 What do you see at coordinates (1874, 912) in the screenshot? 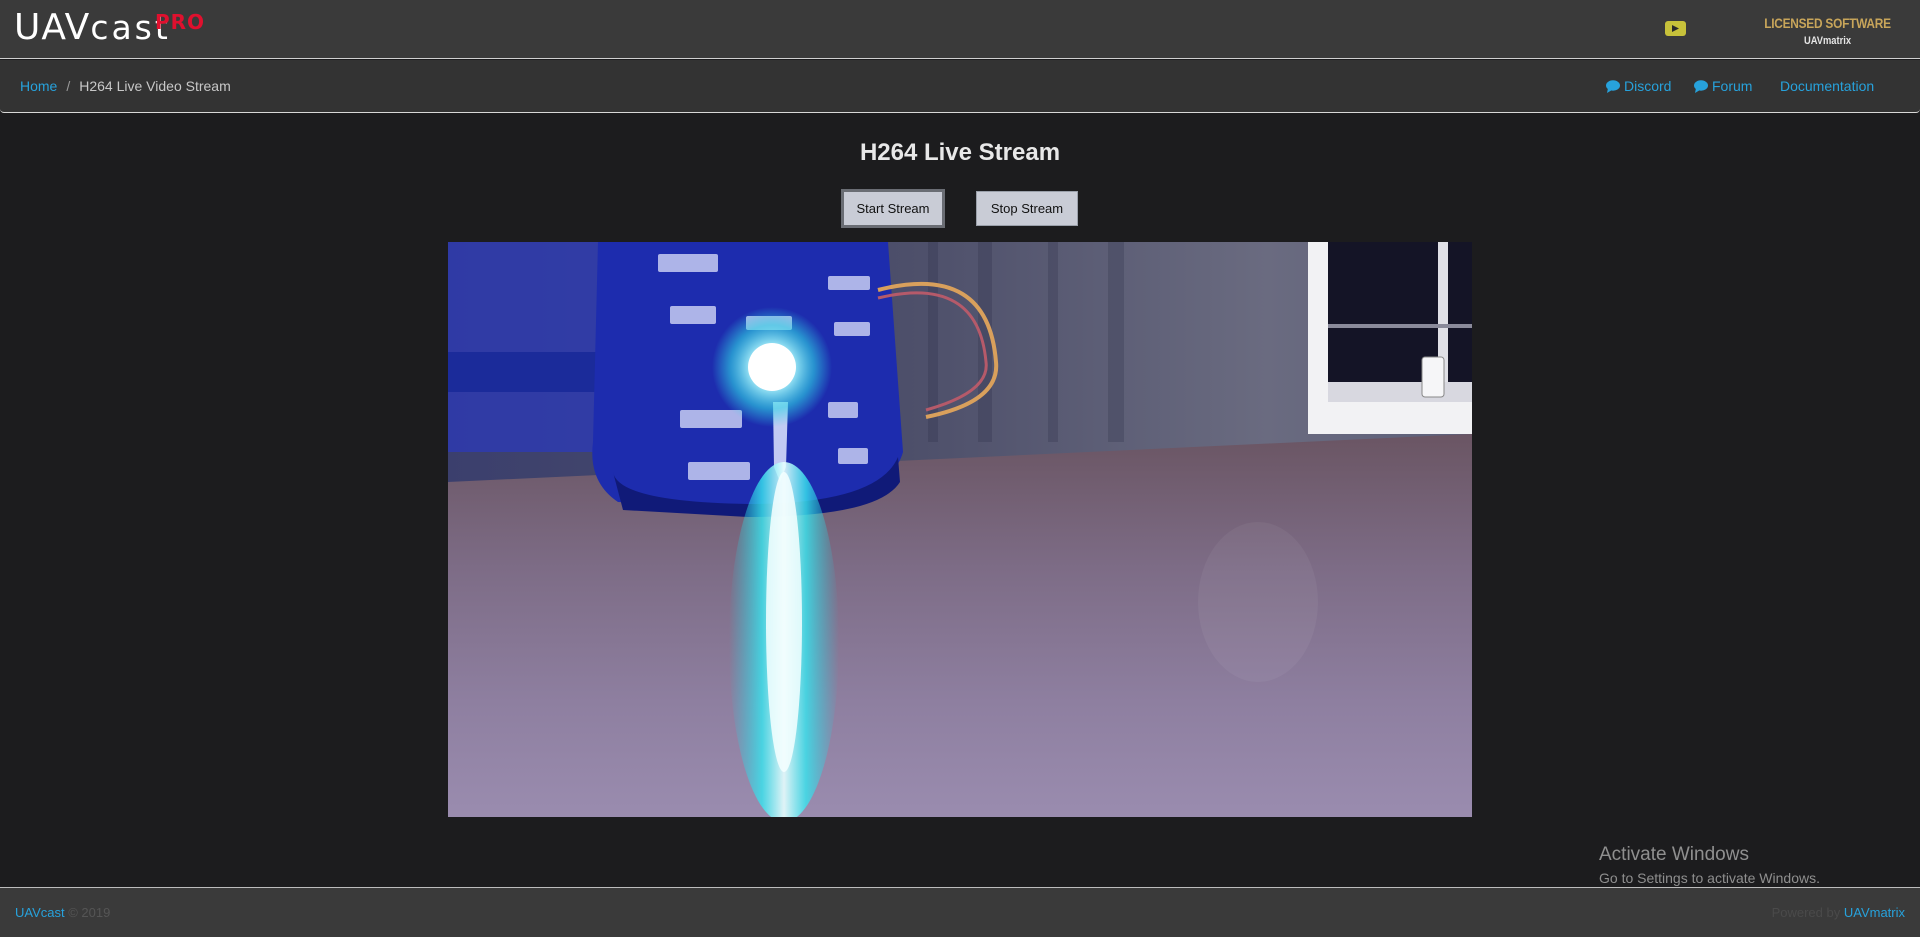
I see `footer-uavmatrix-link: UAVmatrix` at bounding box center [1874, 912].